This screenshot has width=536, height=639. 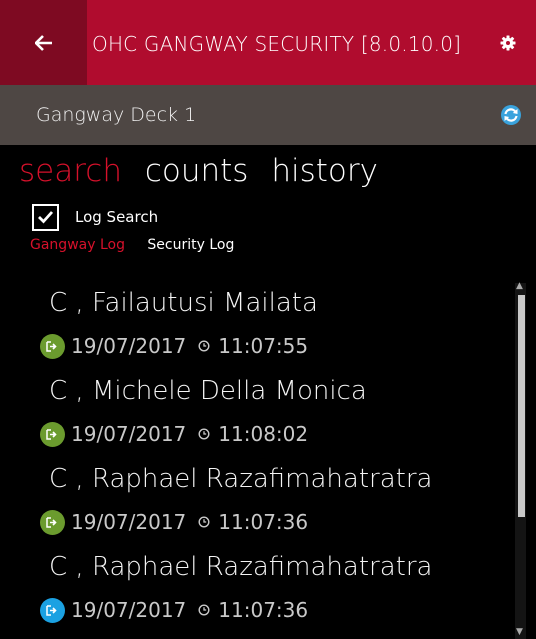 I want to click on back-button, so click(x=43, y=42).